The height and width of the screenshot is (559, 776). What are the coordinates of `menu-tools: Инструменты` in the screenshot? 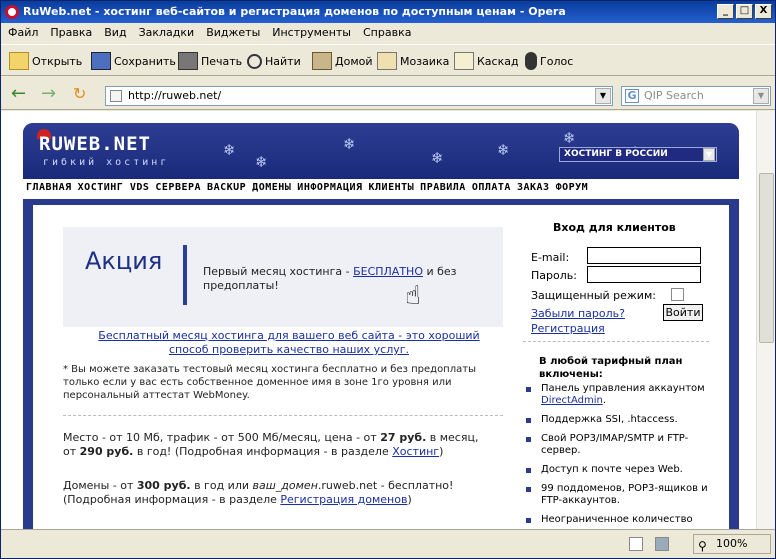 It's located at (310, 31).